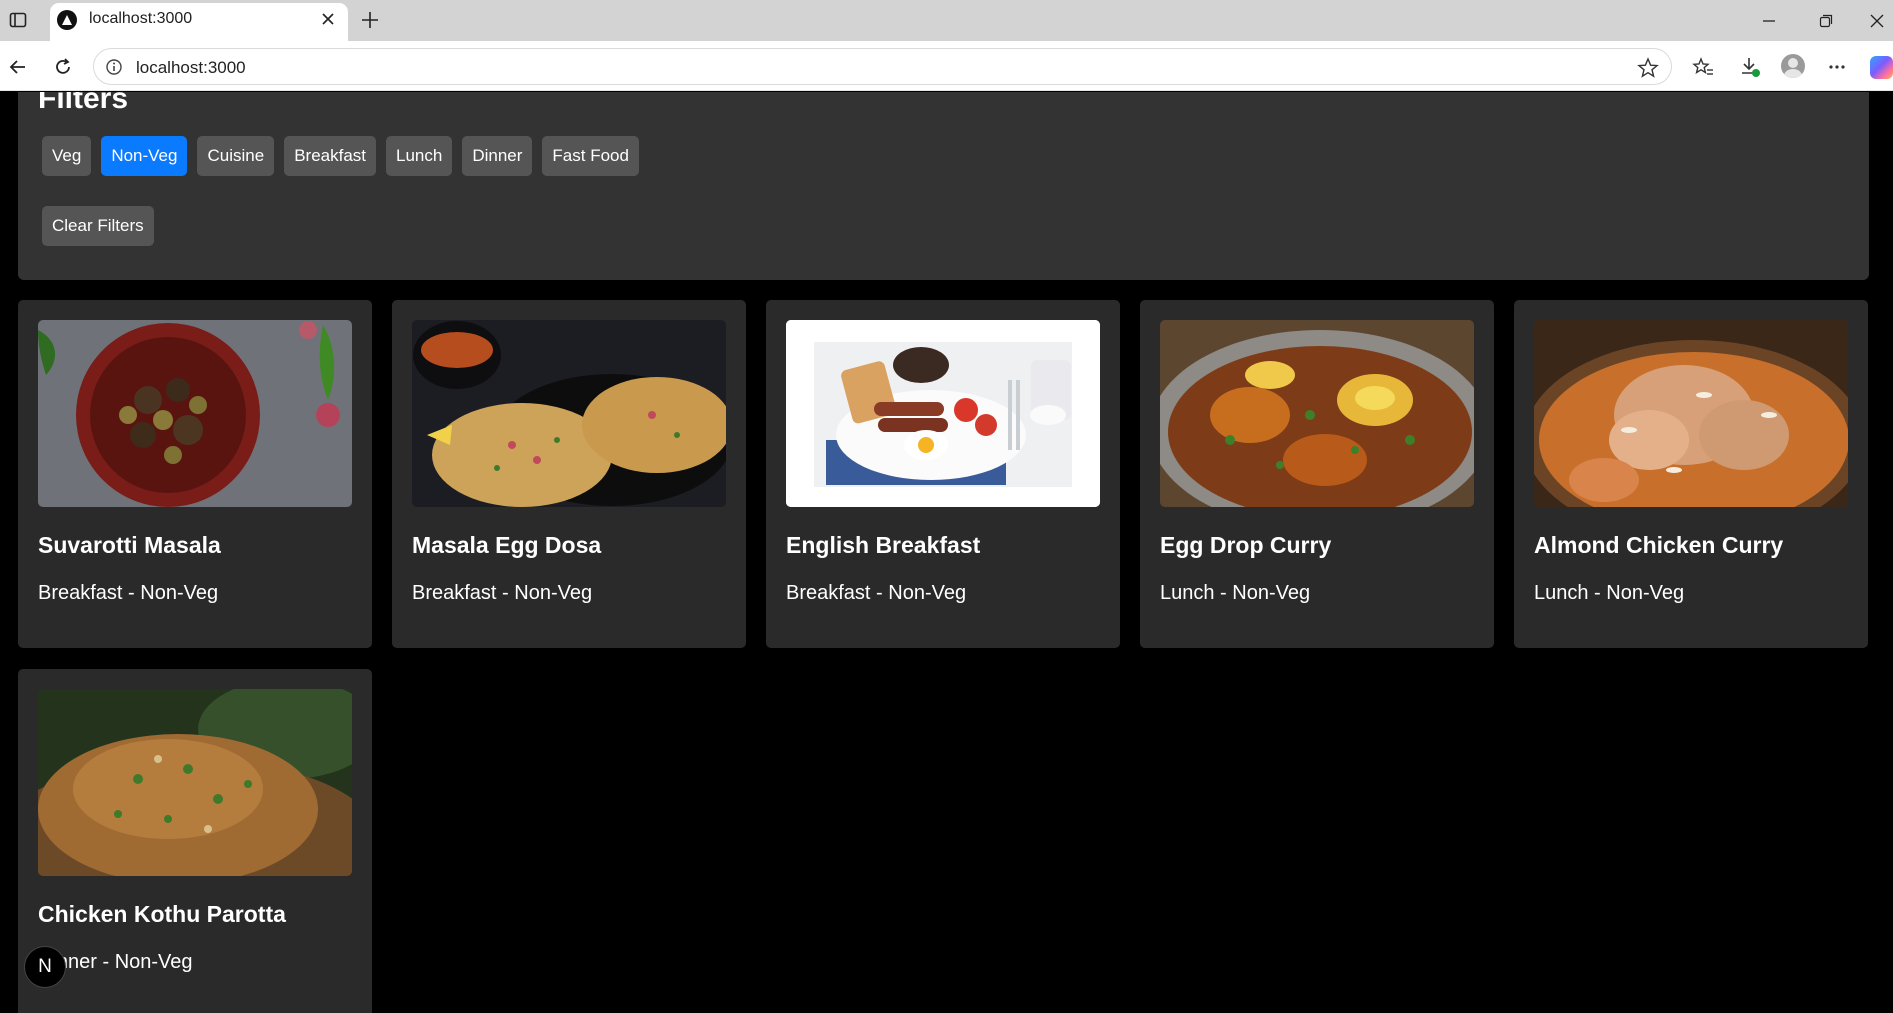  What do you see at coordinates (191, 67) in the screenshot?
I see `url-text: localhost:3000` at bounding box center [191, 67].